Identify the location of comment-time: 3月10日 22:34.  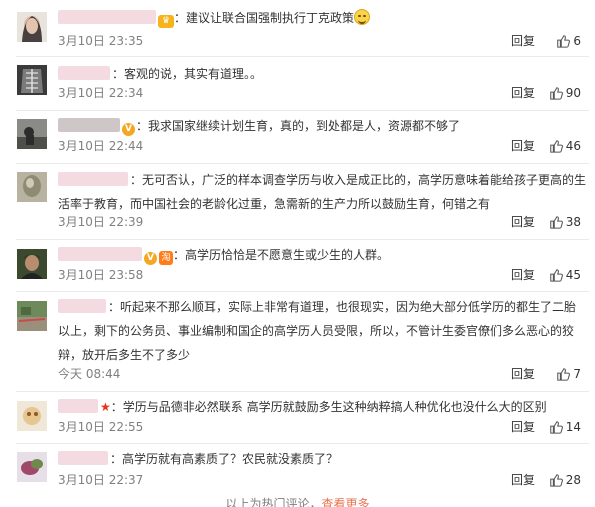
(101, 93).